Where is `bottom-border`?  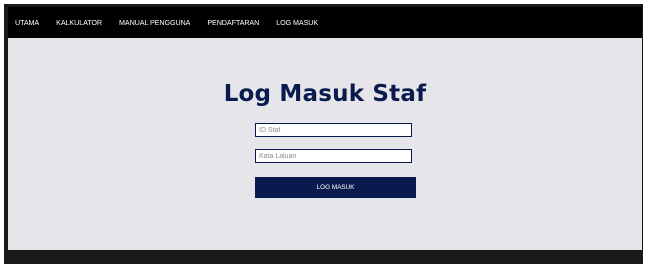 bottom-border is located at coordinates (323, 257).